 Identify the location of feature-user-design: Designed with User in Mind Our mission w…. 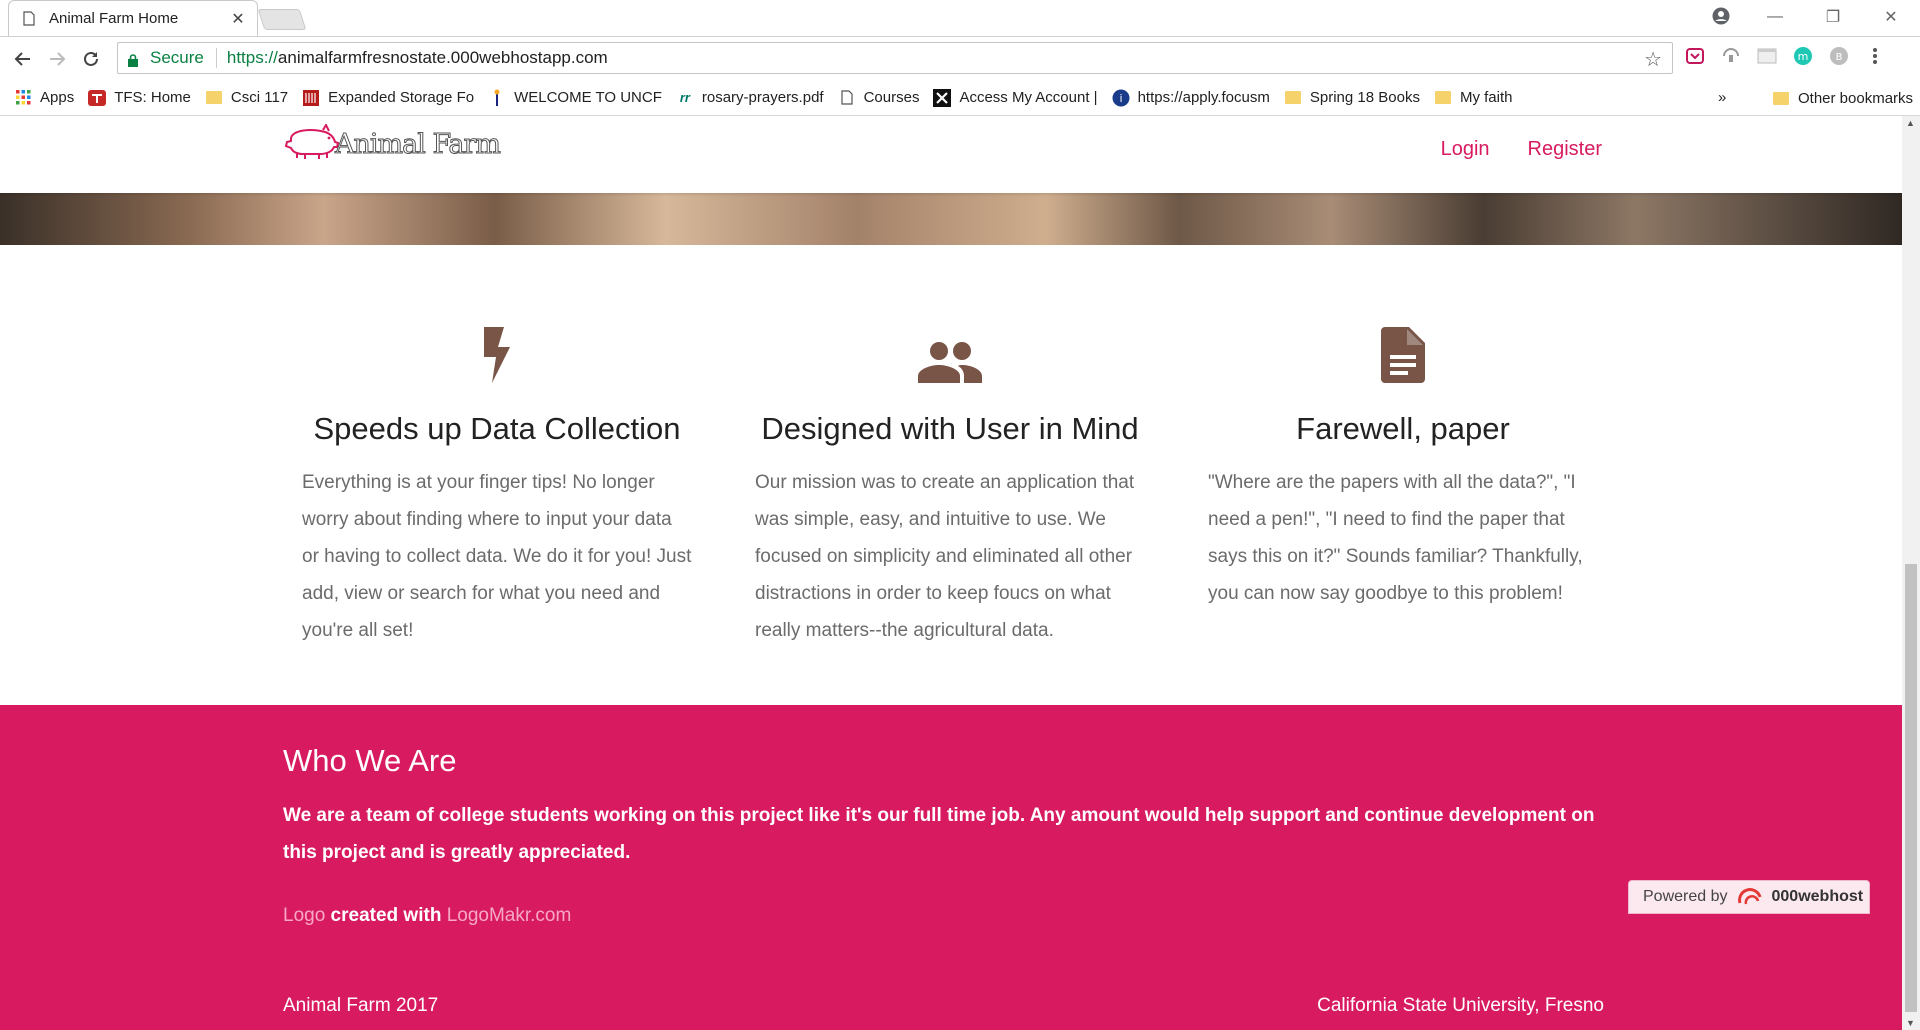
(950, 447).